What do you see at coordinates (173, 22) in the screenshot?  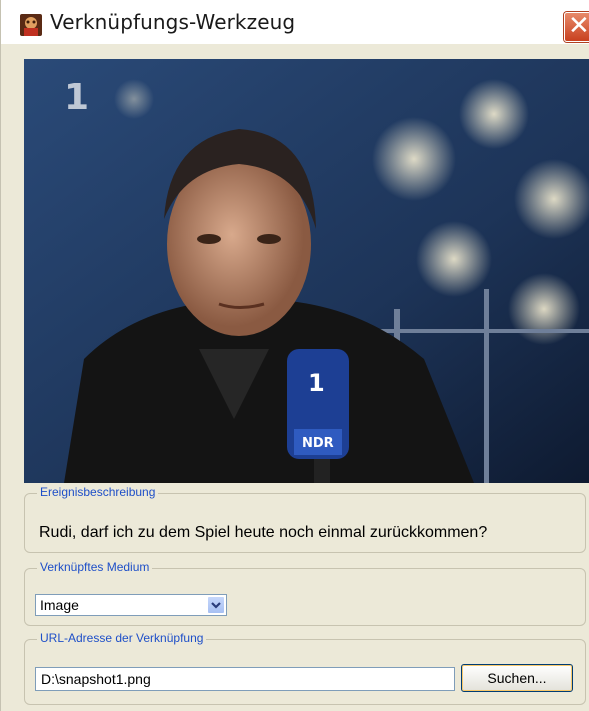 I see `window-title: Verknüpfungs-Werkzeug` at bounding box center [173, 22].